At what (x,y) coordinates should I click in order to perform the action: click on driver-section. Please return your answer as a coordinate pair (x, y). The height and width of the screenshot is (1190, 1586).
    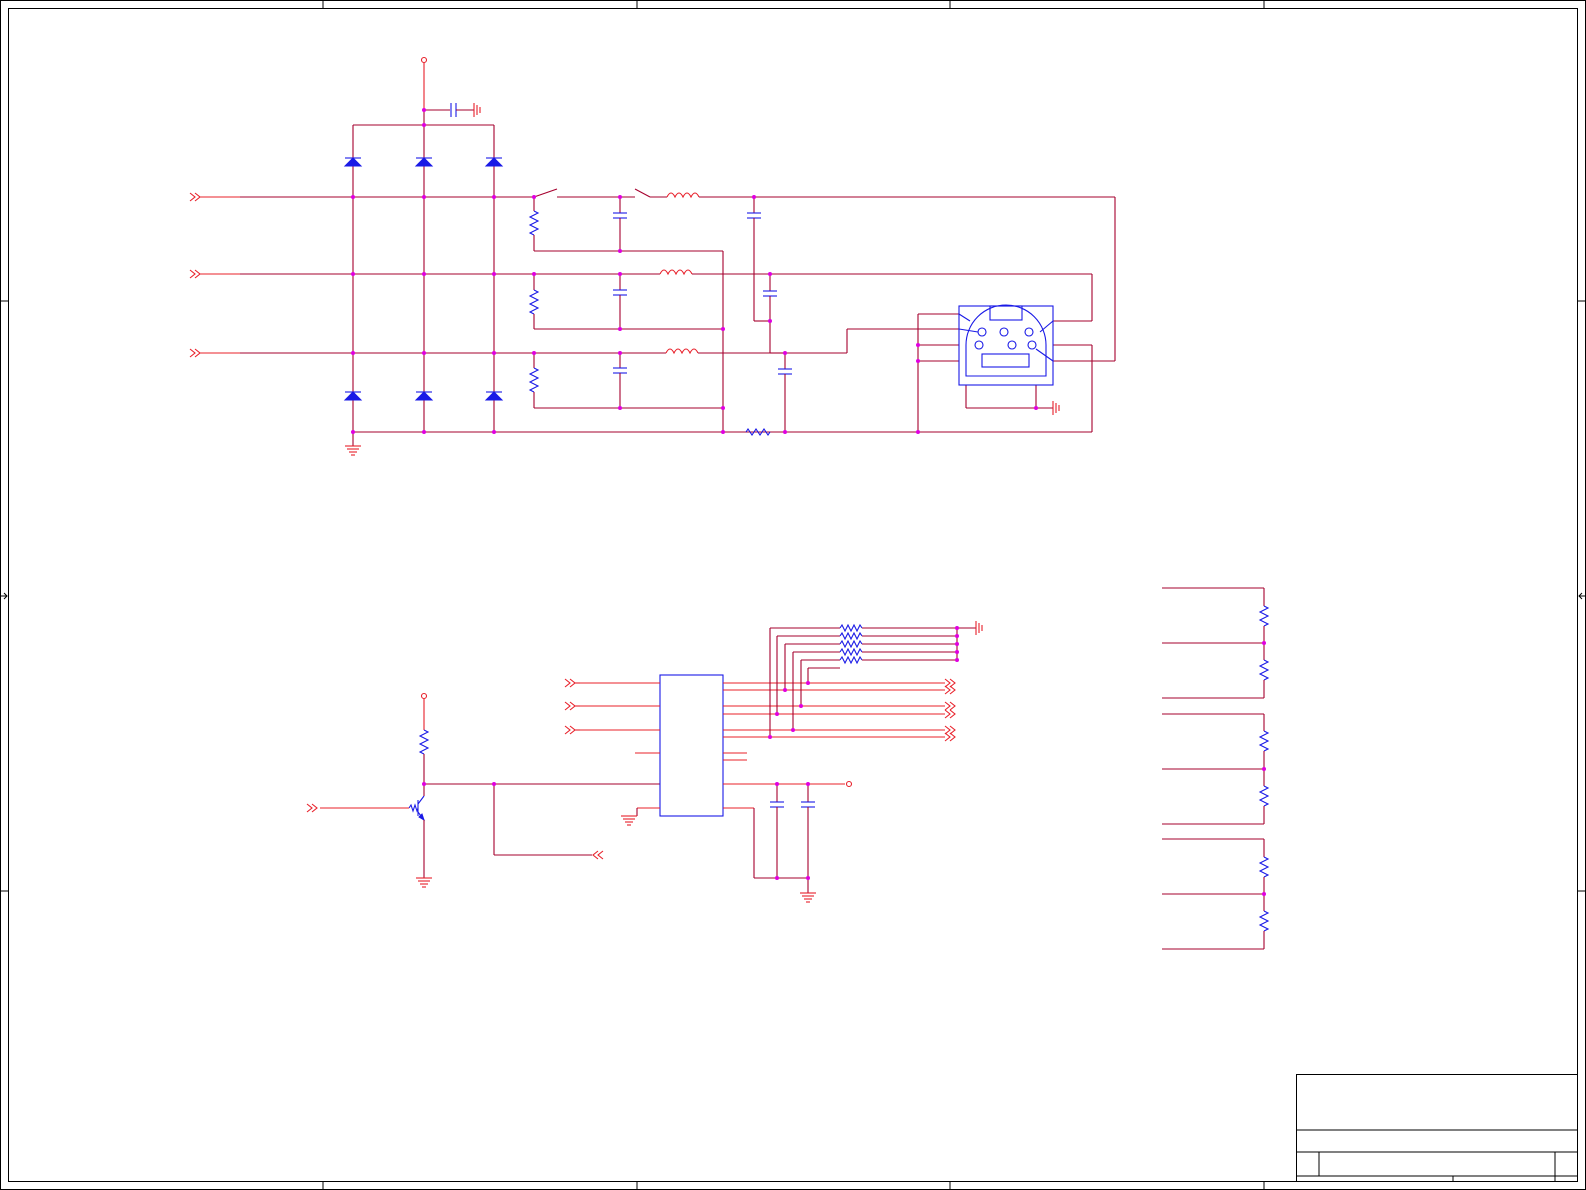
    Looking at the image, I should click on (644, 762).